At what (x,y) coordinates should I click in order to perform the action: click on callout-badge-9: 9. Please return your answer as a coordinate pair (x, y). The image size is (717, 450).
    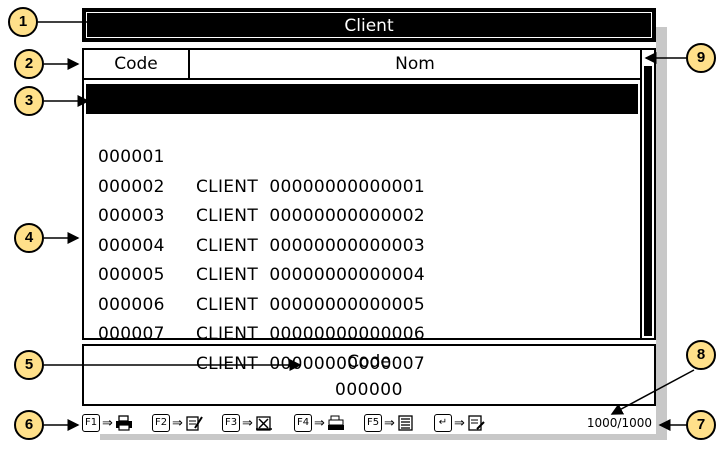
    Looking at the image, I should click on (701, 58).